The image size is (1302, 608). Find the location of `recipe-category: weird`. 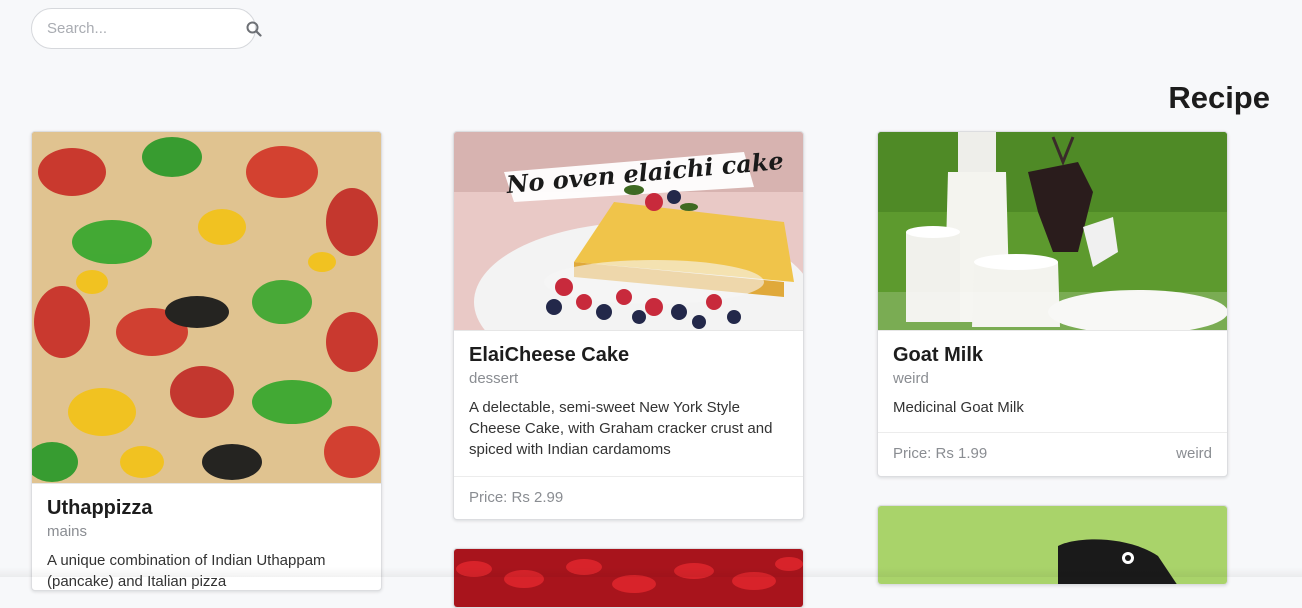

recipe-category: weird is located at coordinates (1052, 379).